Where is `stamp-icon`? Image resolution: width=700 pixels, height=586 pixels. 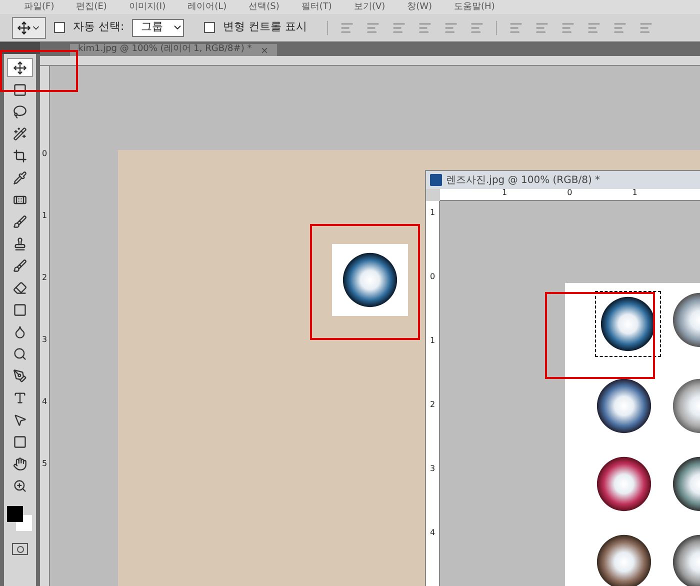
stamp-icon is located at coordinates (20, 243).